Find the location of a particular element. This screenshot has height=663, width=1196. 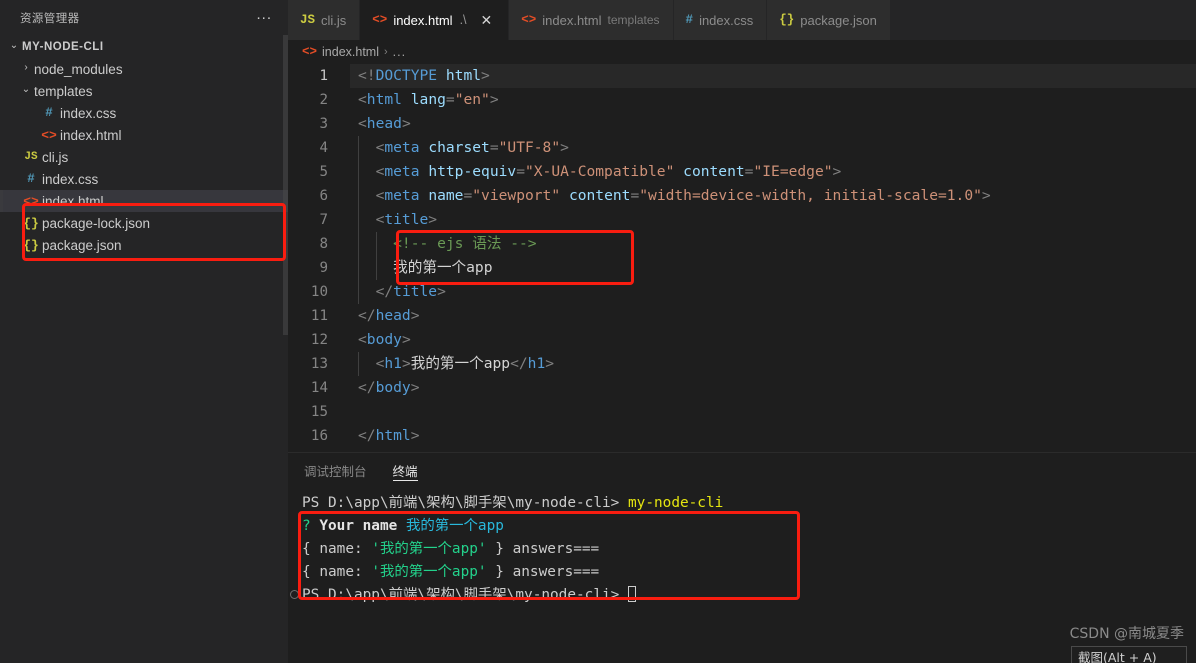

editor-tab-package-json: {} package.json is located at coordinates (829, 20).